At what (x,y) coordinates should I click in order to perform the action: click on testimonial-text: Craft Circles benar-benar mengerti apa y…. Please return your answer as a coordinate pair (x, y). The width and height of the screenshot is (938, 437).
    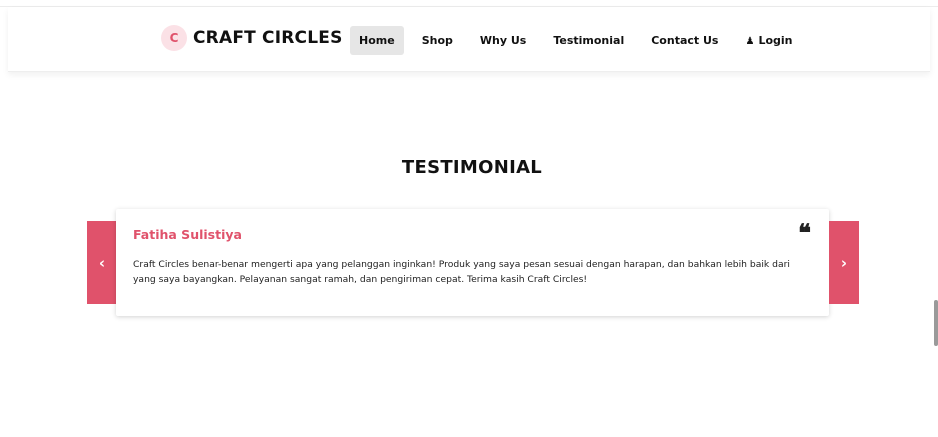
    Looking at the image, I should click on (461, 272).